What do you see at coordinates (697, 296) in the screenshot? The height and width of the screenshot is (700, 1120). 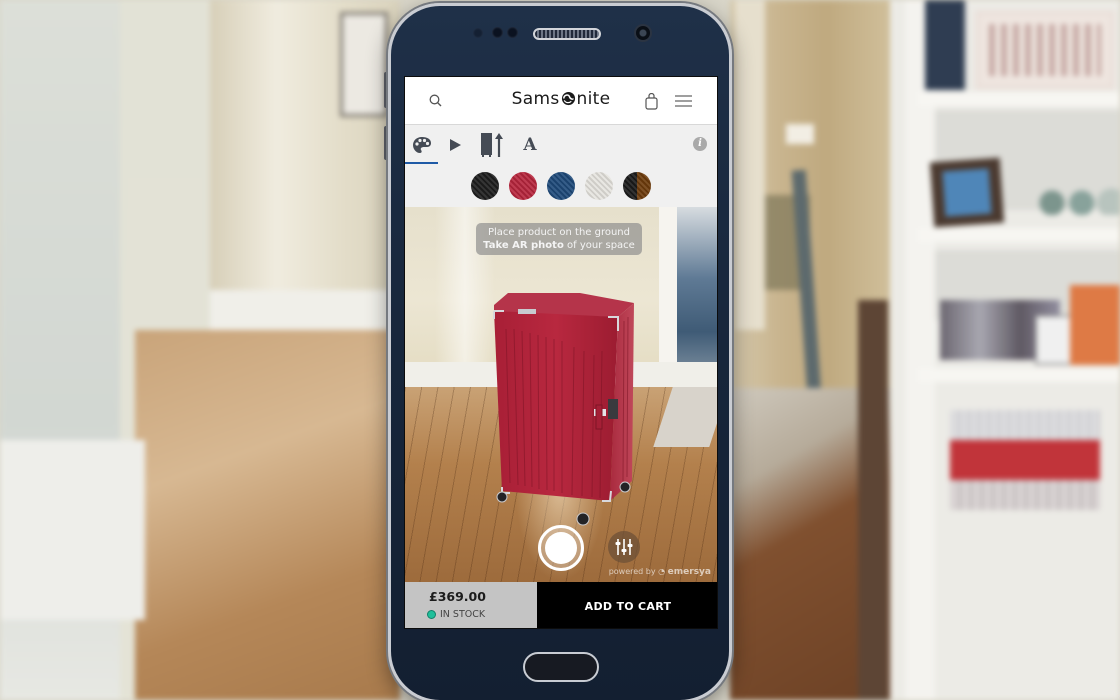 I see `background-kitchen` at bounding box center [697, 296].